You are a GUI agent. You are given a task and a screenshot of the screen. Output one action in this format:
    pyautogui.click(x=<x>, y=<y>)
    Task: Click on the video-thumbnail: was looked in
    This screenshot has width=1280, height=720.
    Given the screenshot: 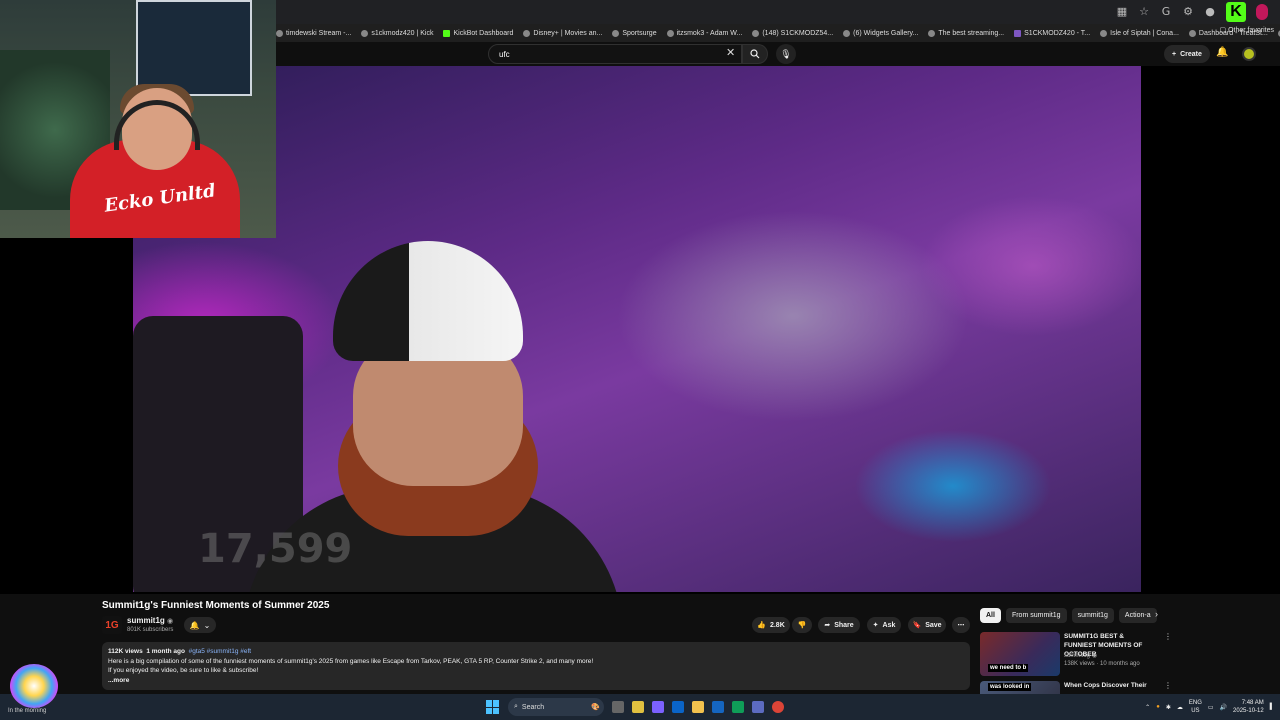 What is the action you would take?
    pyautogui.click(x=1020, y=687)
    